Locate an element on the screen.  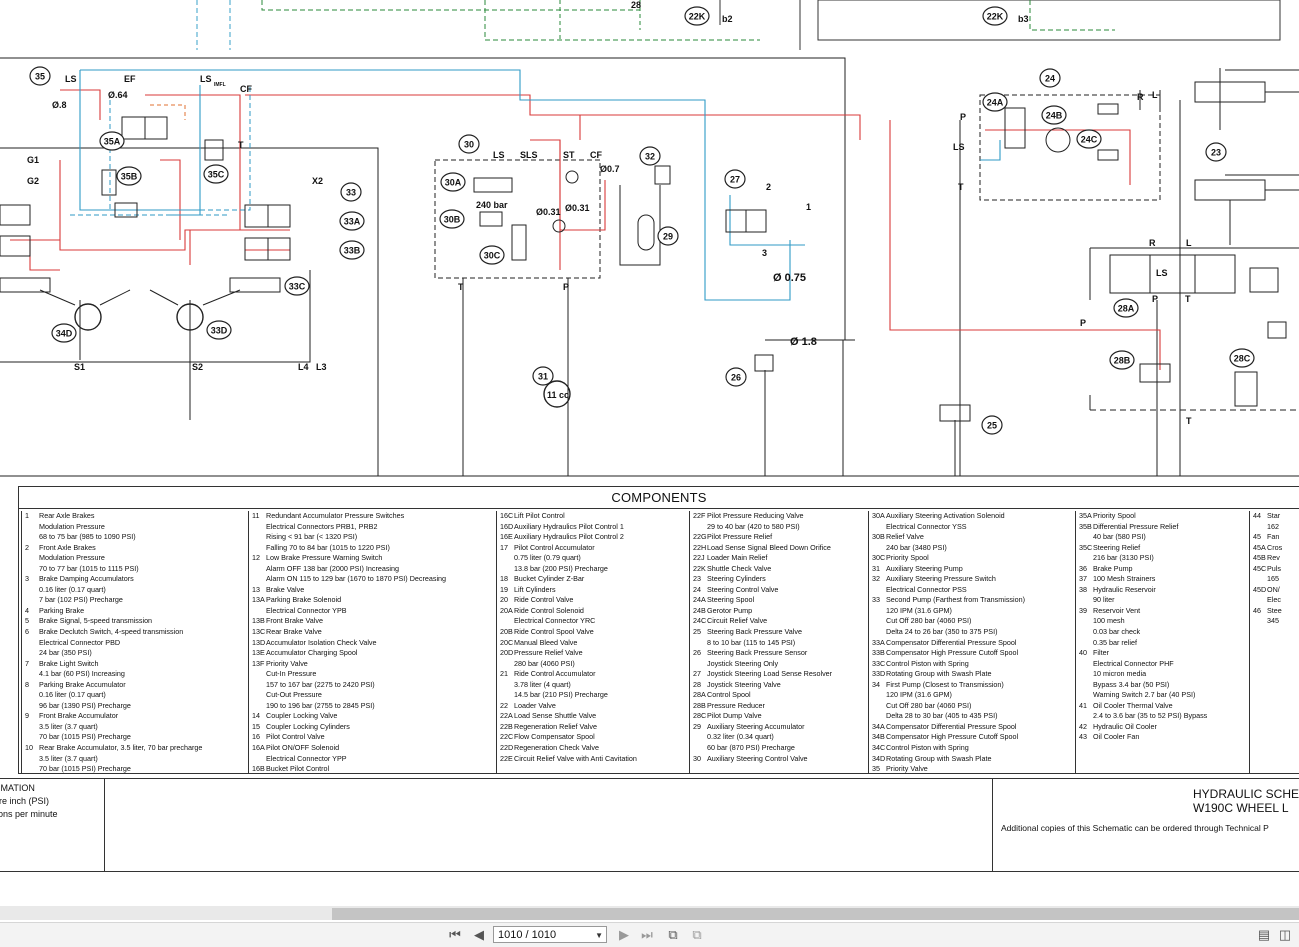
component-description: Star is located at coordinates (1274, 515).